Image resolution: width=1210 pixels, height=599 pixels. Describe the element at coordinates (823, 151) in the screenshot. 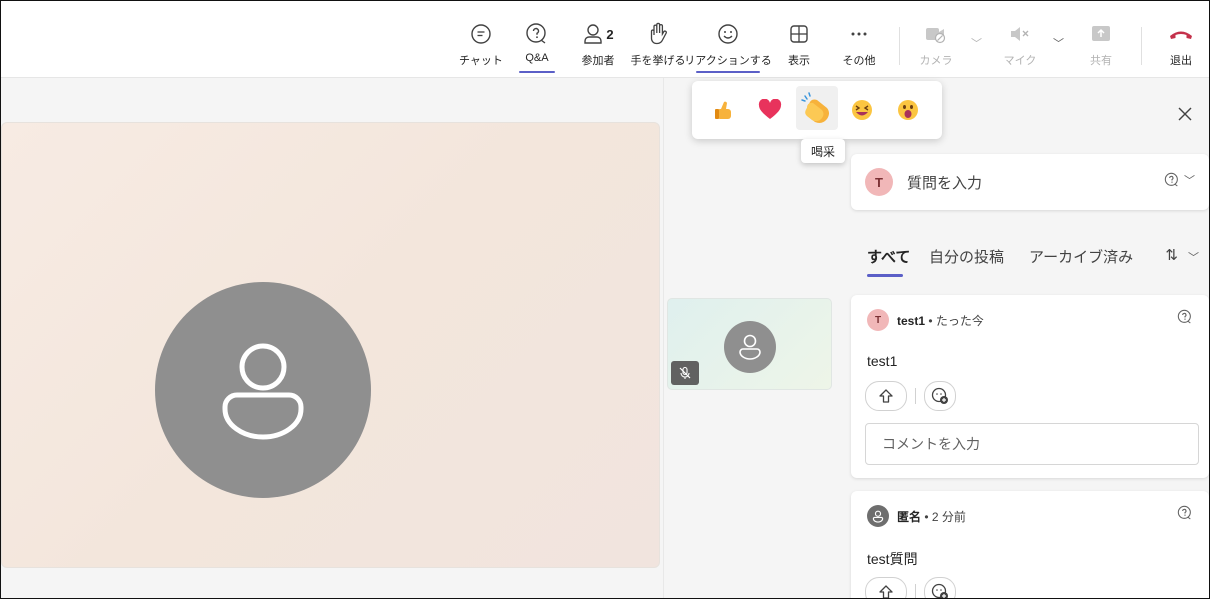

I see `reaction-tooltip: 喝采` at that location.